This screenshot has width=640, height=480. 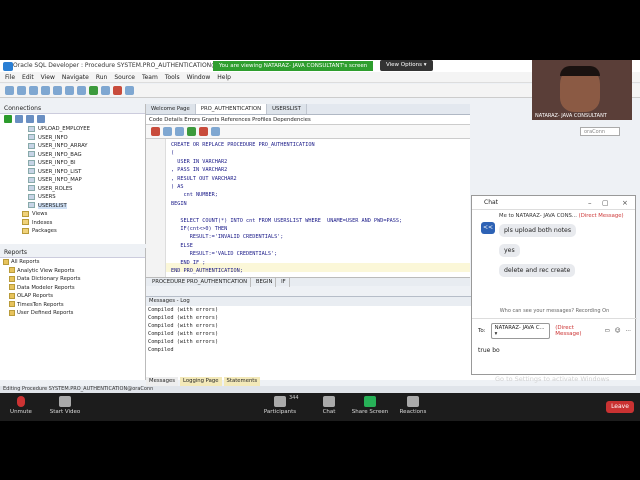 I want to click on sql-worksheet-icon, so click(x=129, y=90).